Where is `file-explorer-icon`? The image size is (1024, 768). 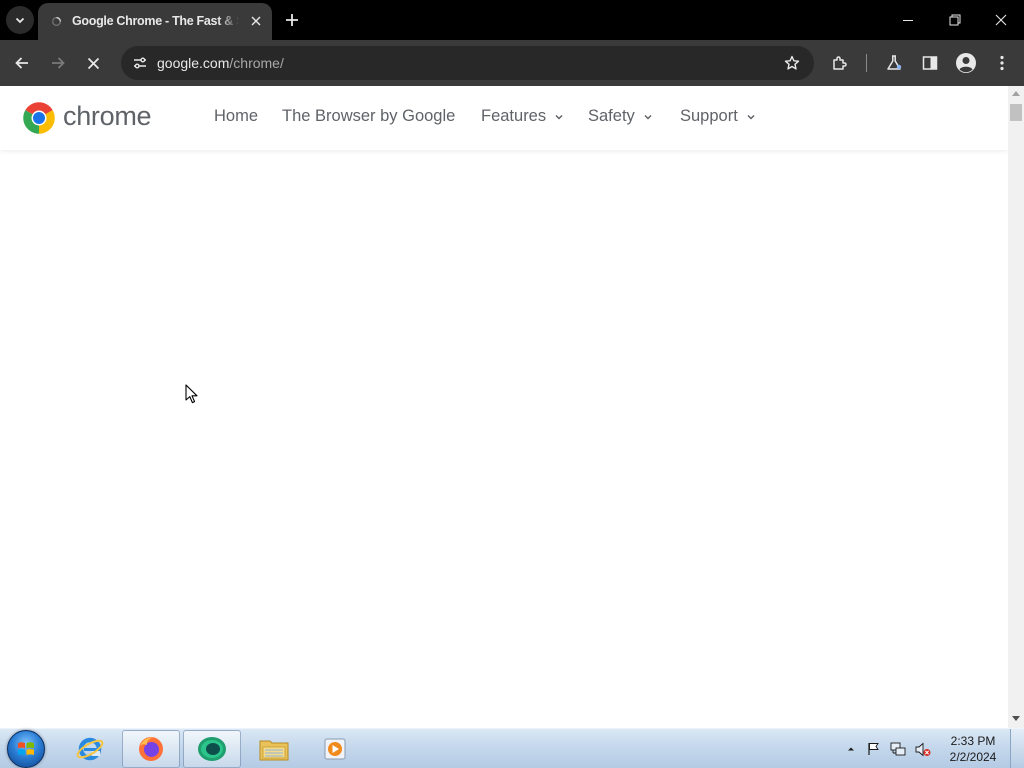 file-explorer-icon is located at coordinates (274, 750).